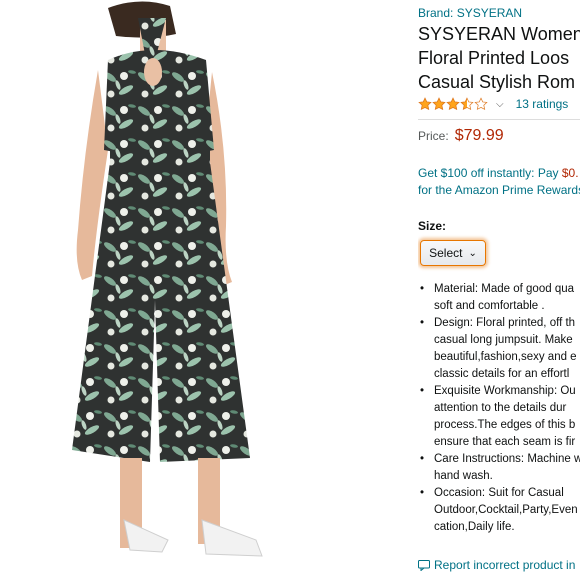 This screenshot has width=580, height=585. I want to click on chevron-down-icon: ⌵, so click(500, 104).